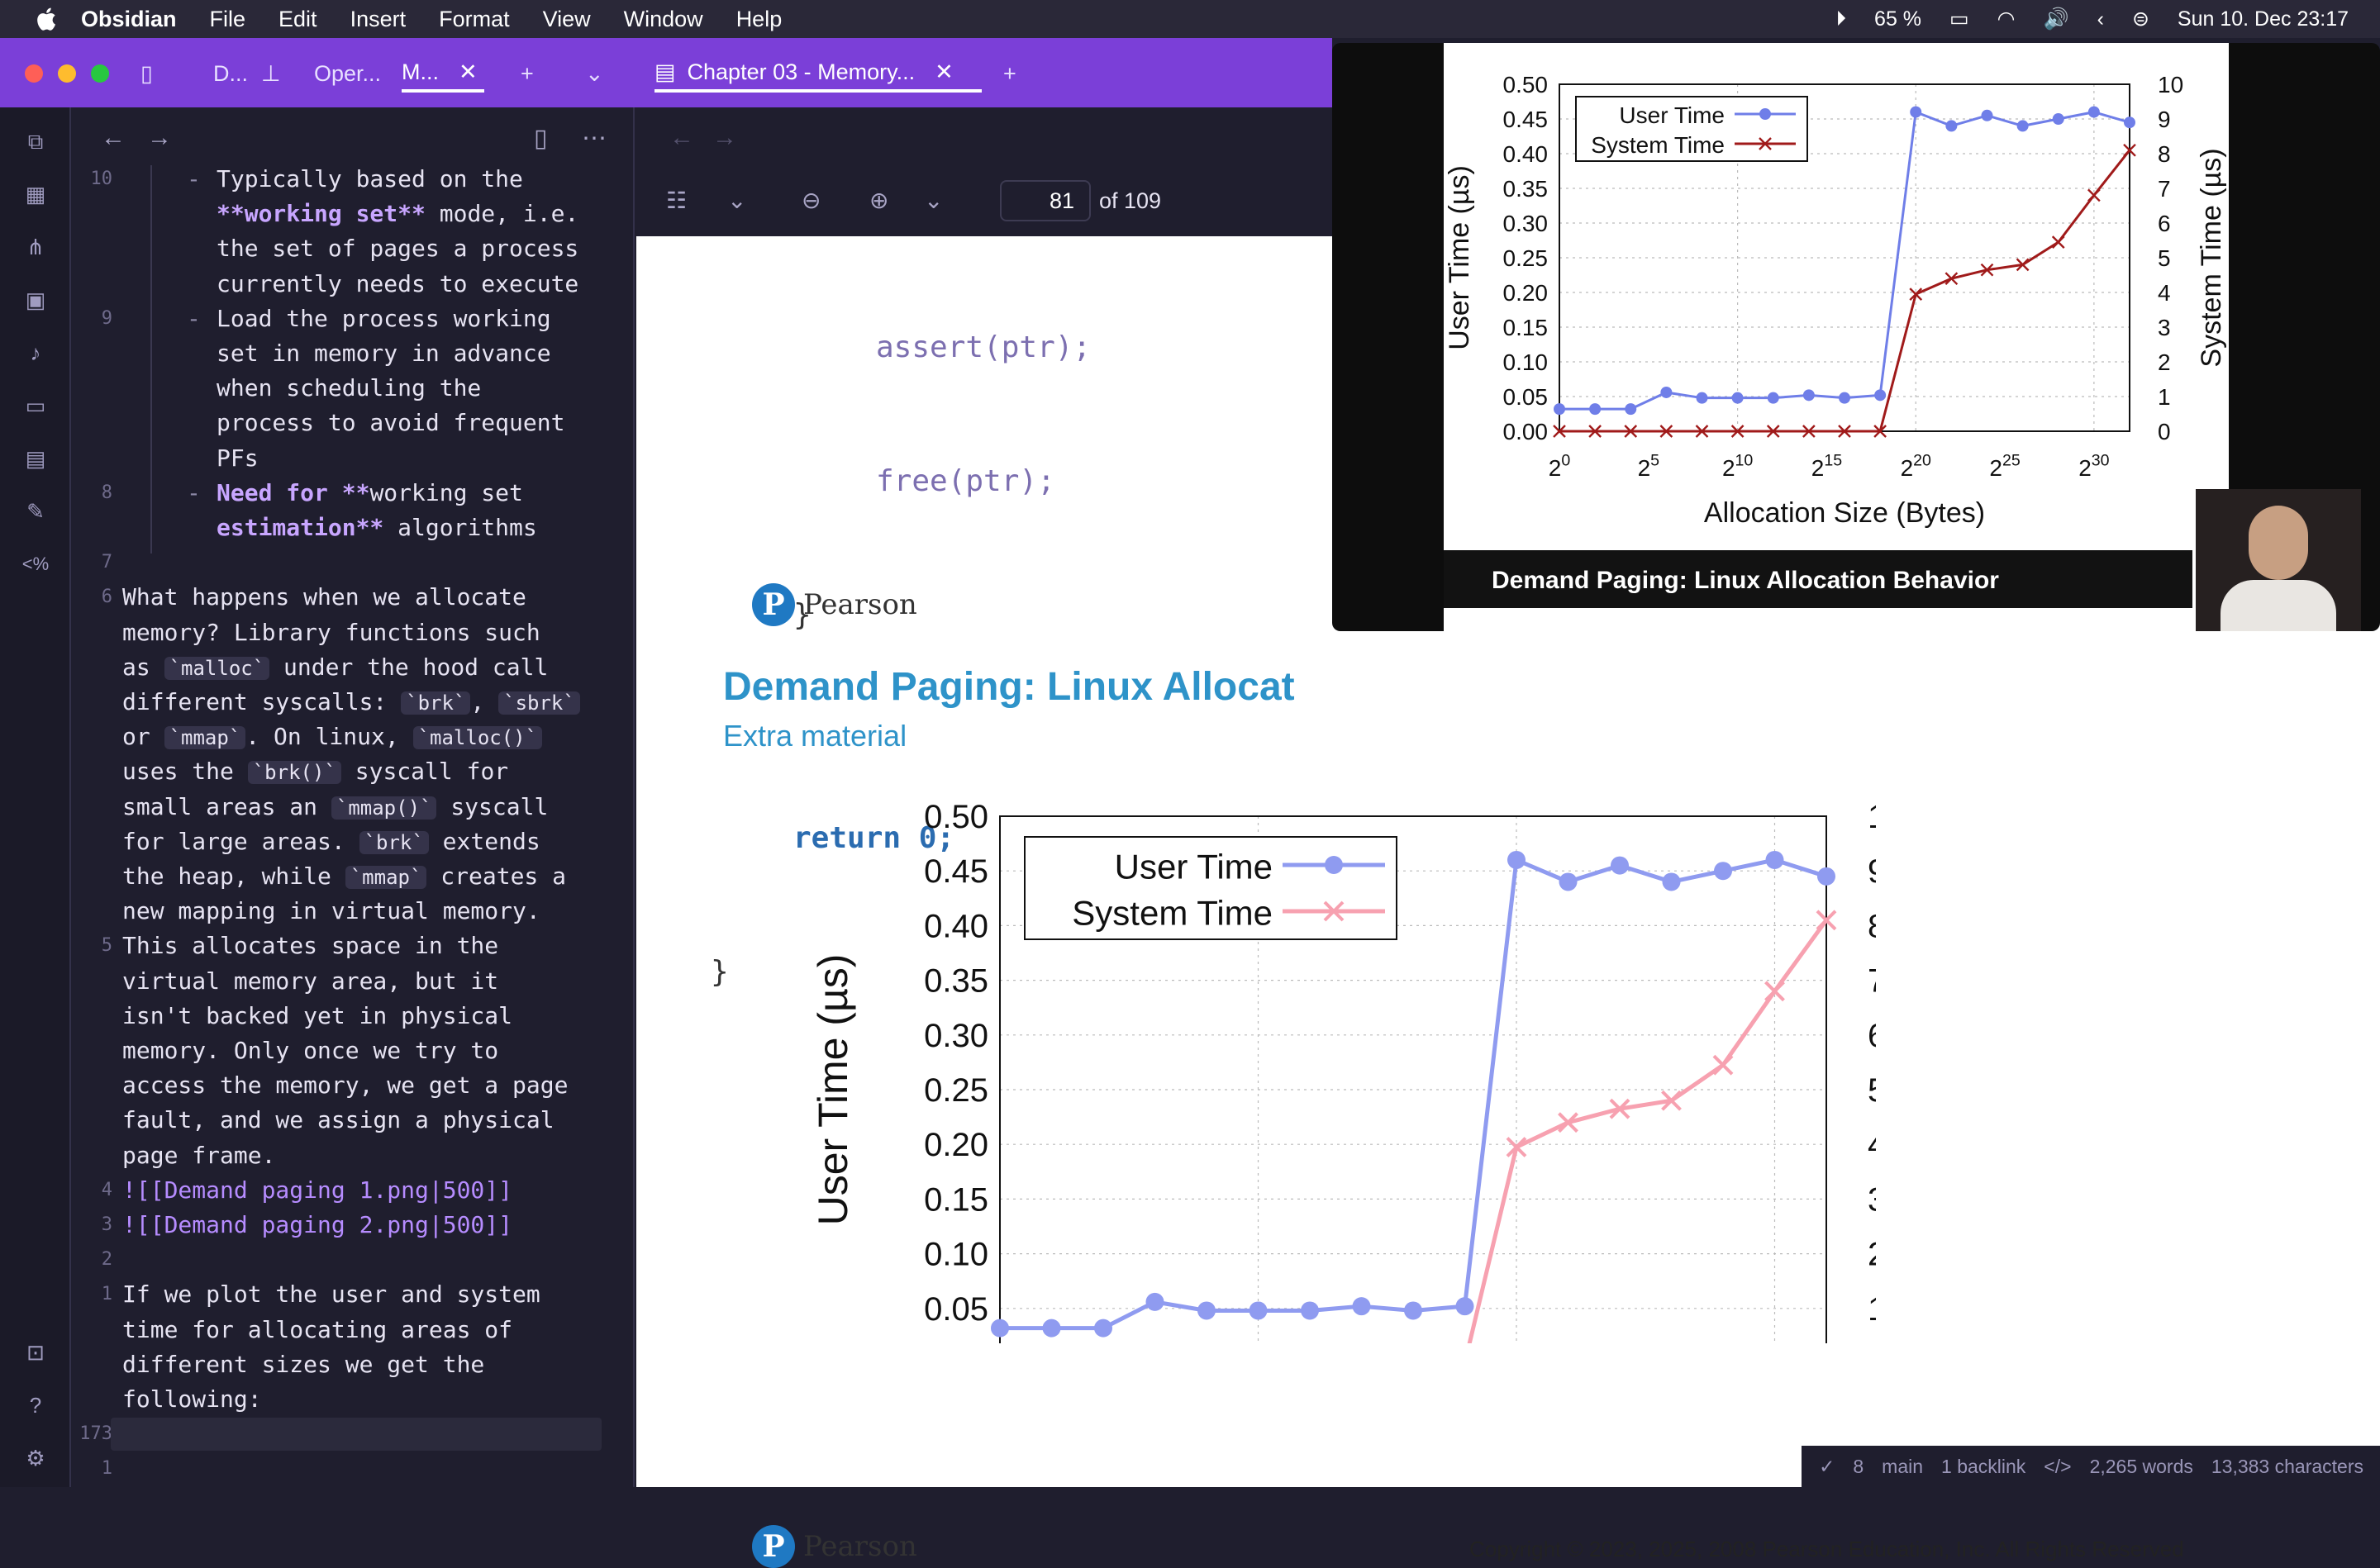 This screenshot has height=1568, width=2380. I want to click on editor-line: as `malloc` under the hood call, so click(335, 668).